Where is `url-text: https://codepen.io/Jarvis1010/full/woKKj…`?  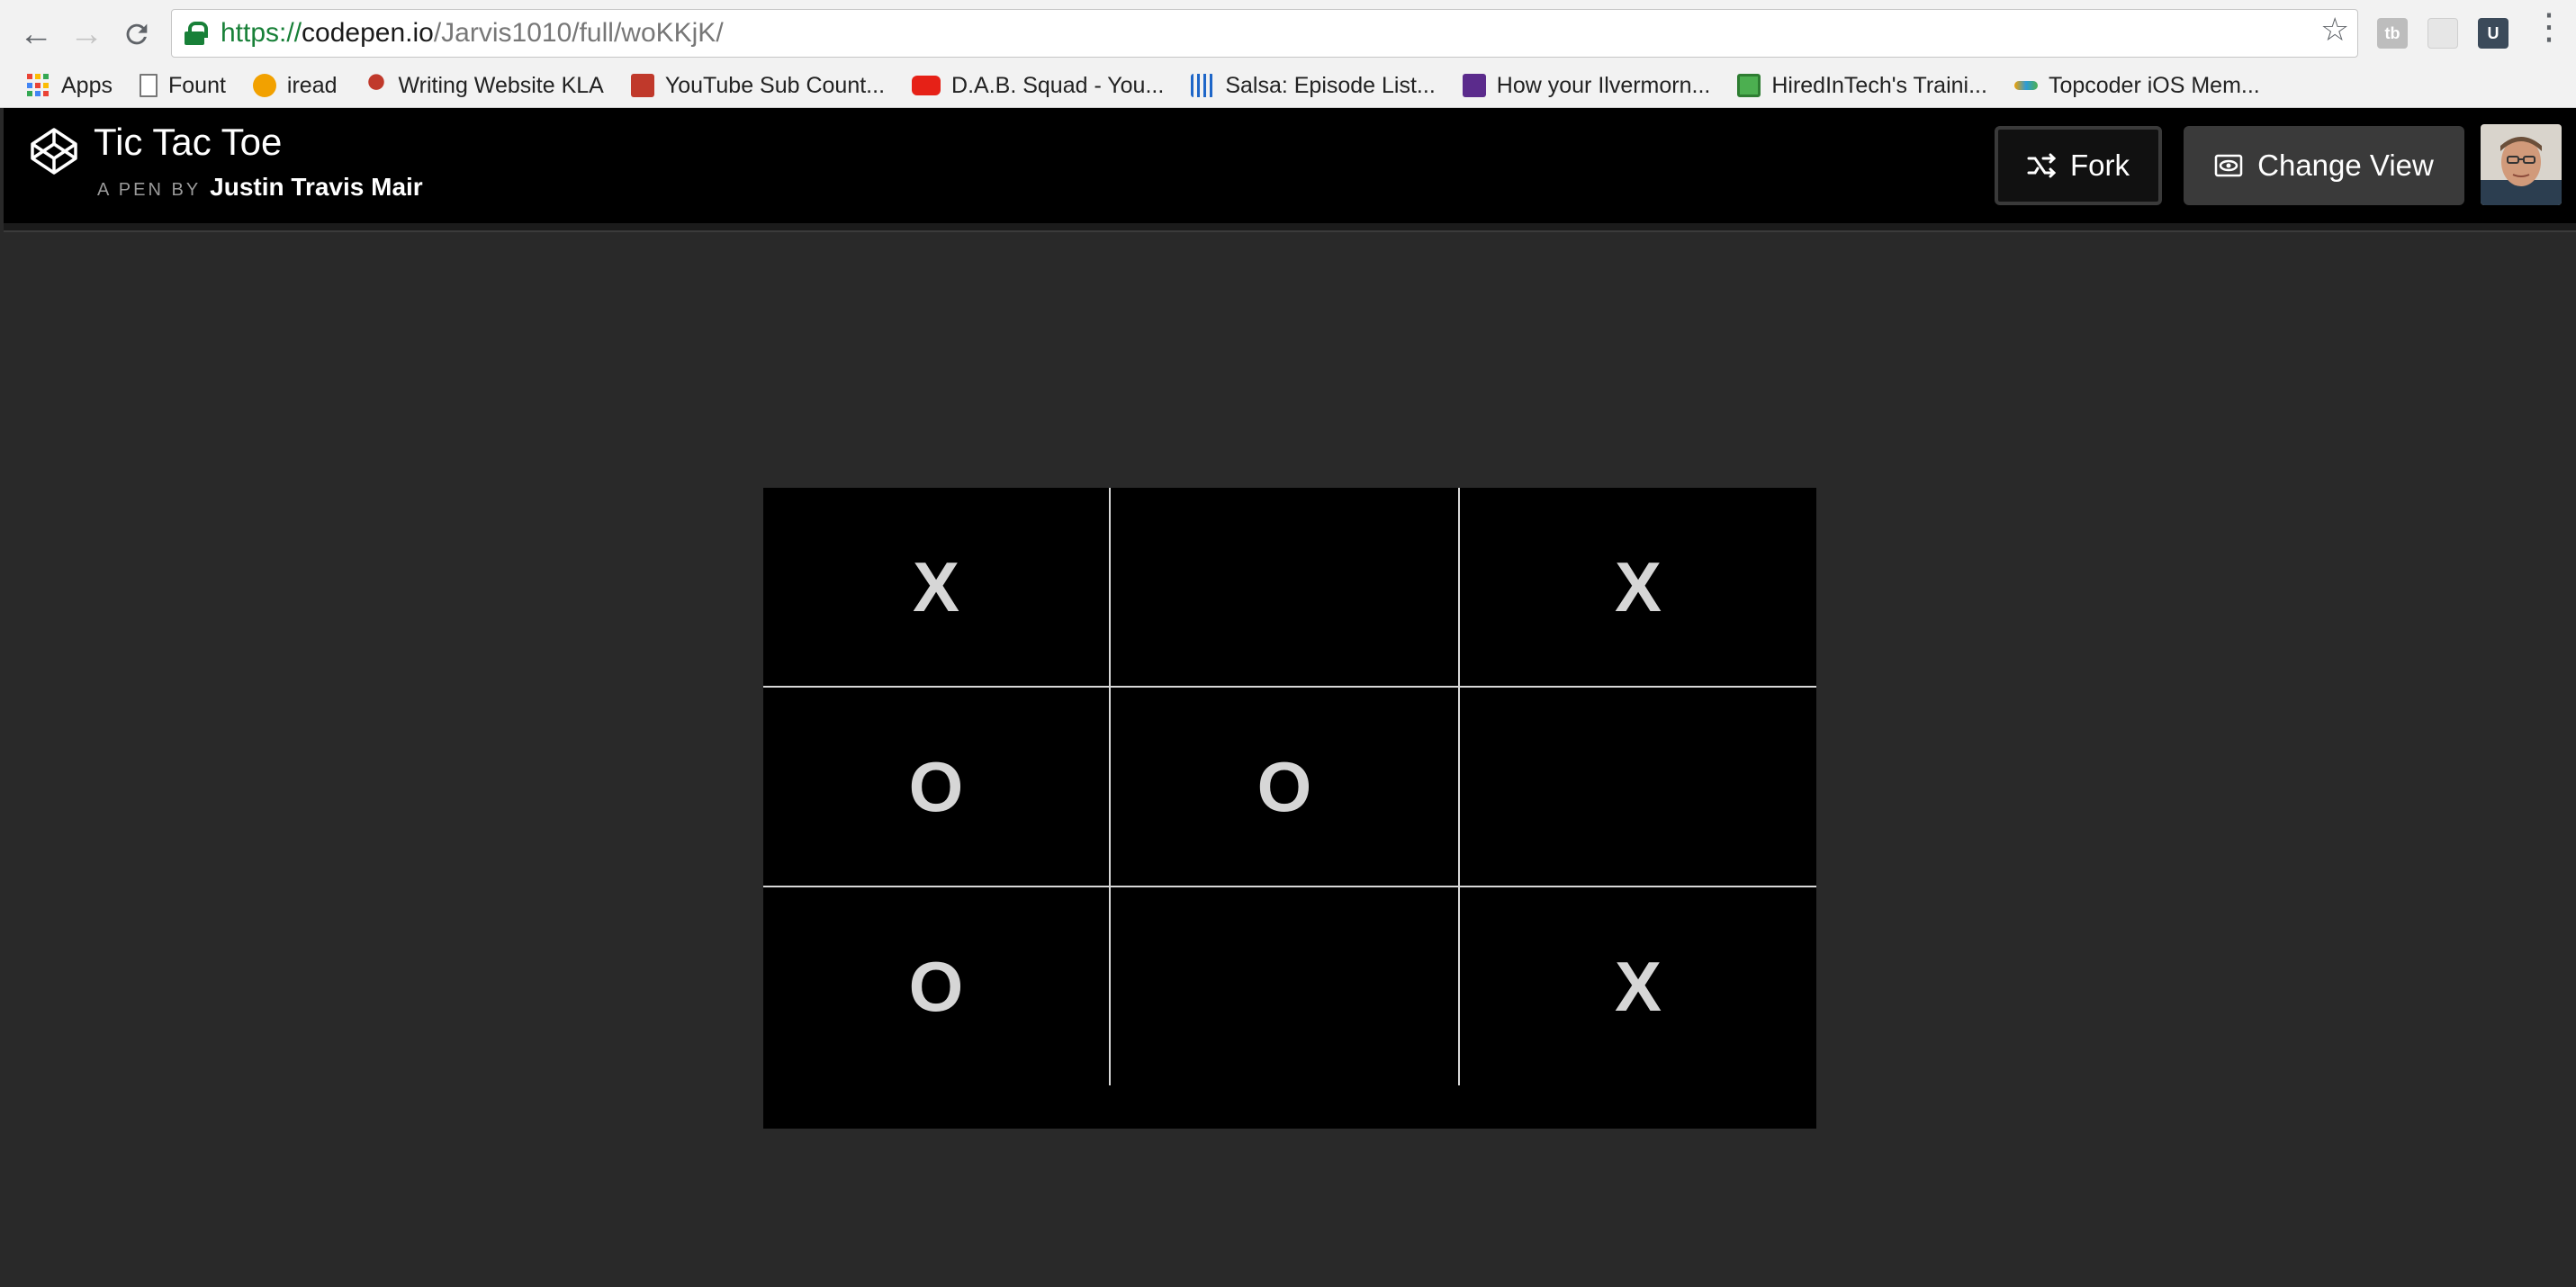
url-text: https://codepen.io/Jarvis1010/full/woKKj… is located at coordinates (472, 33).